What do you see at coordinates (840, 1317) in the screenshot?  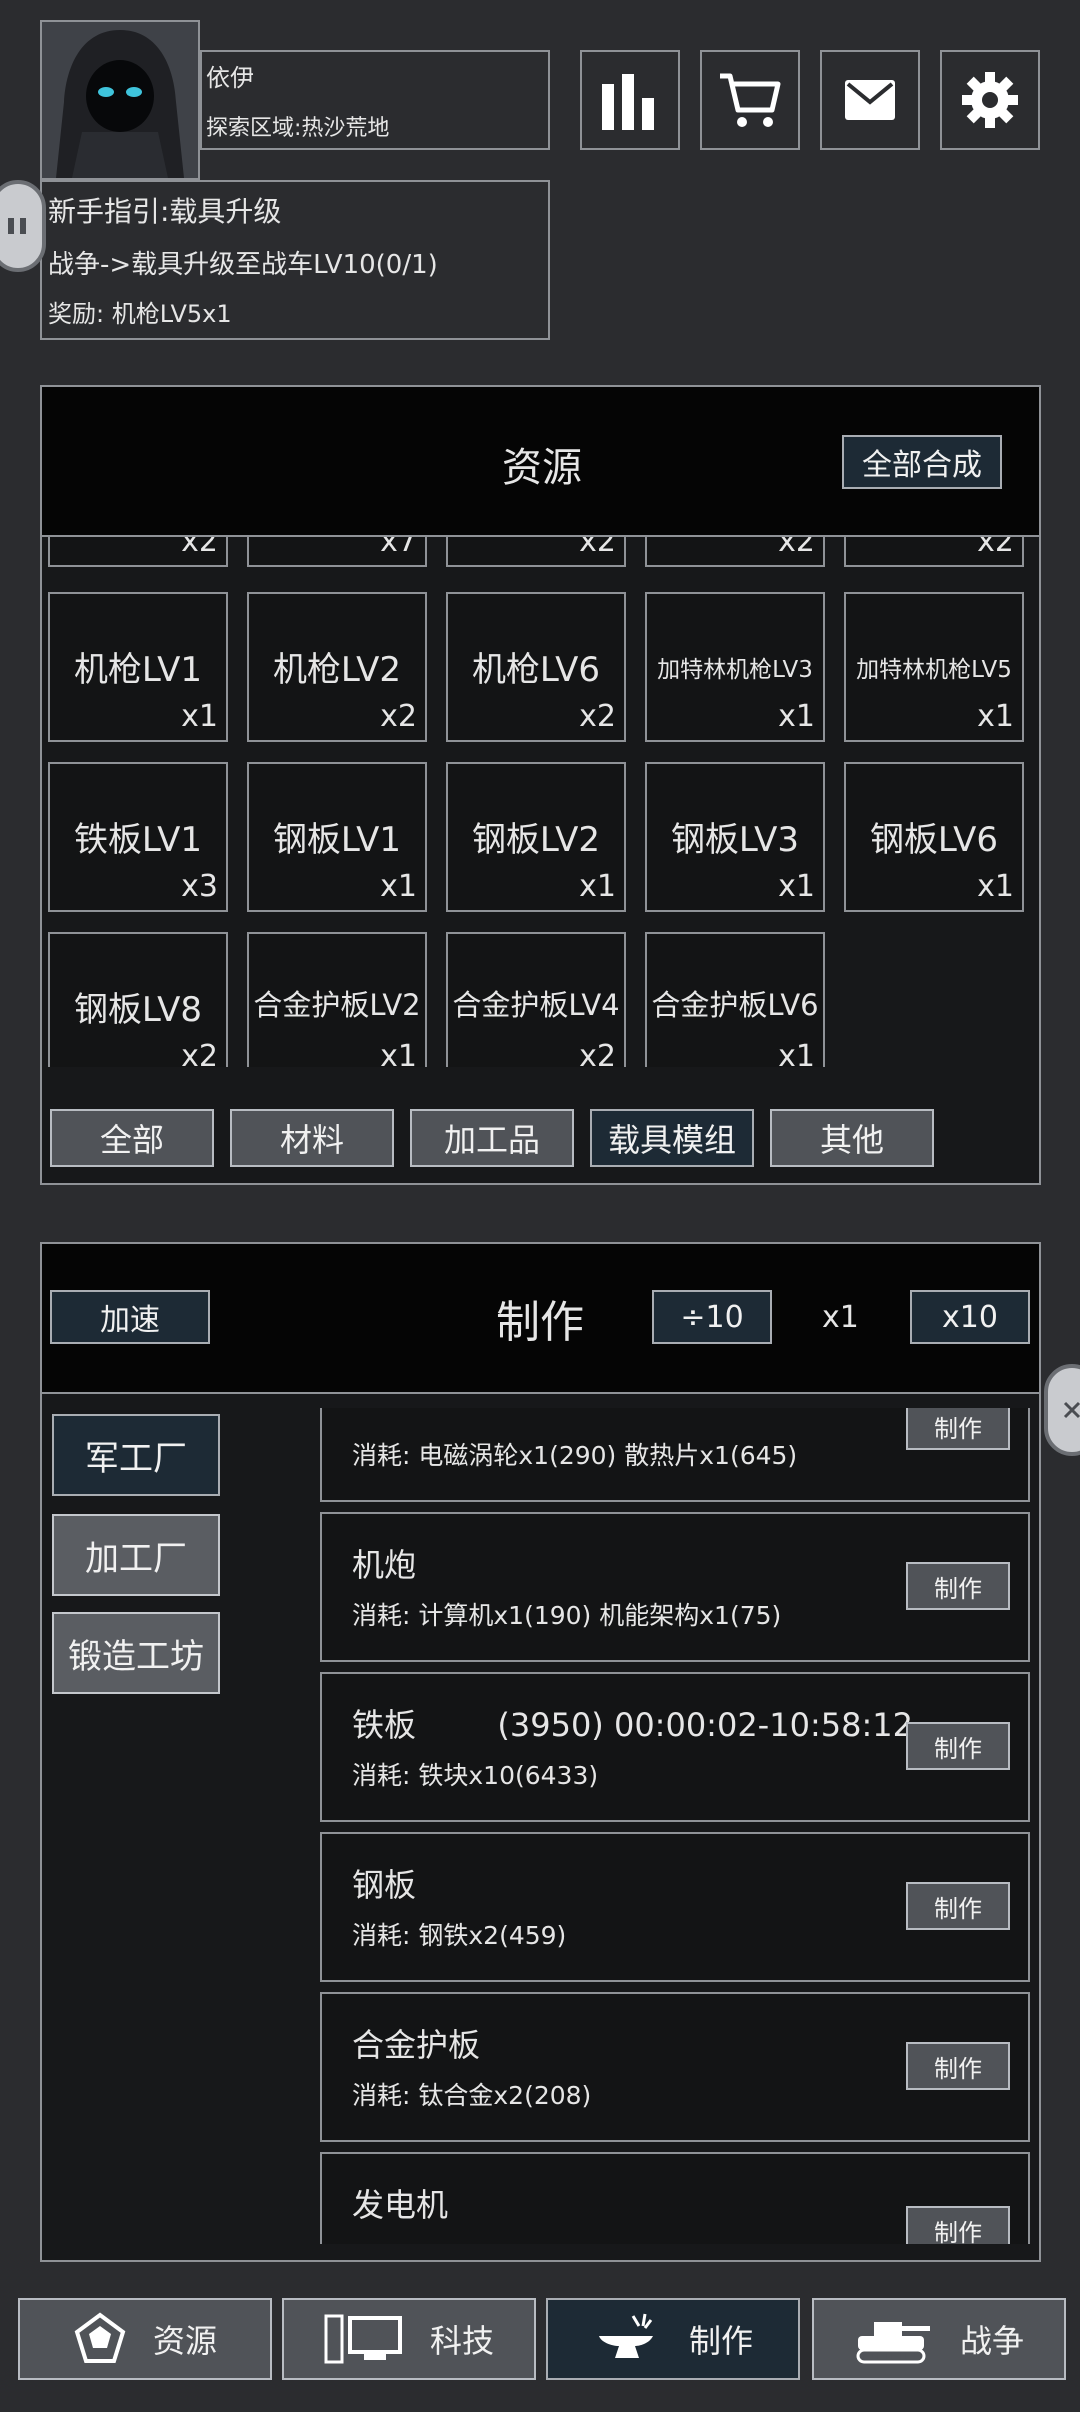 I see `craft-multiplier: x1` at bounding box center [840, 1317].